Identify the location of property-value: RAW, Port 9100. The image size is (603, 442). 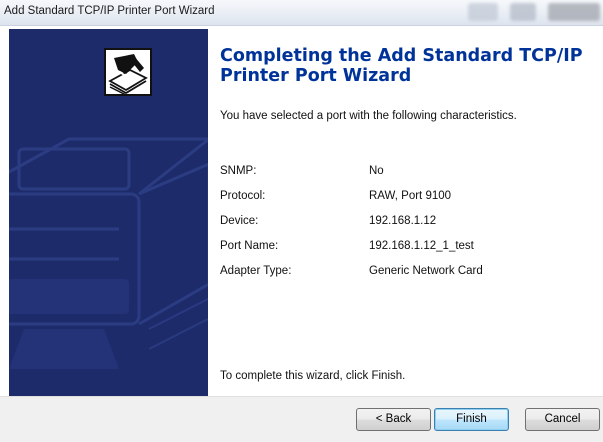
(410, 196).